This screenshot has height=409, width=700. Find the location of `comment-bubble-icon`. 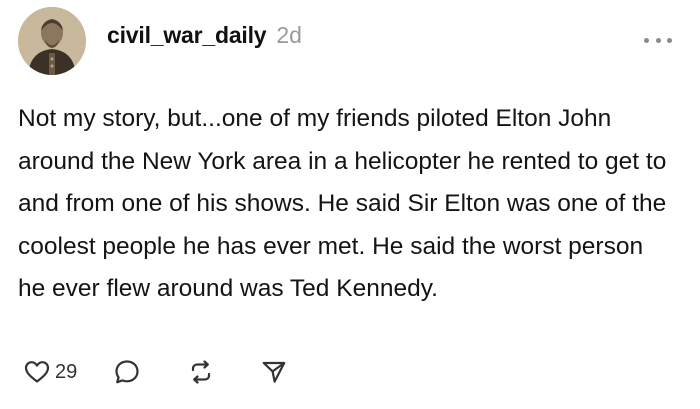

comment-bubble-icon is located at coordinates (127, 372).